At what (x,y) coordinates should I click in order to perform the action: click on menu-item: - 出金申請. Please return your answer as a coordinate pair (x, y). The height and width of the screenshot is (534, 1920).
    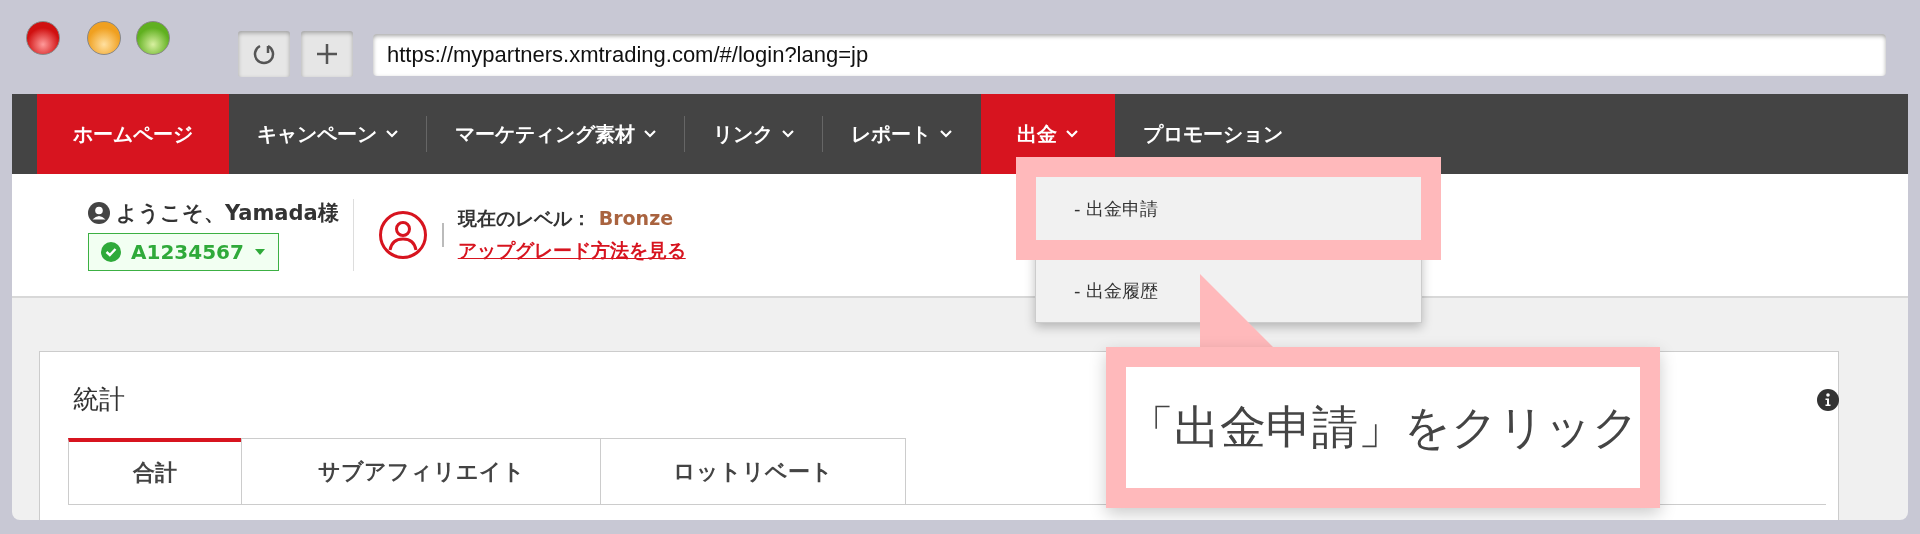
    Looking at the image, I should click on (1228, 208).